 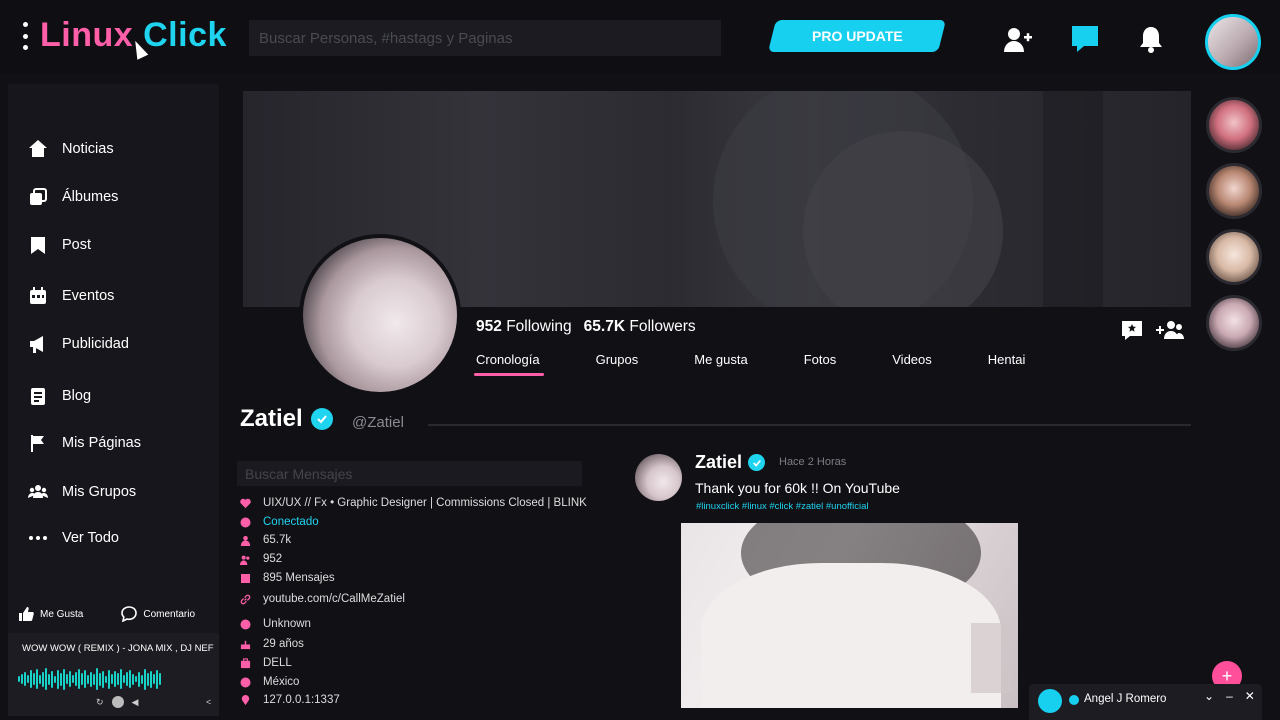 I want to click on following-label: Following, so click(x=539, y=326).